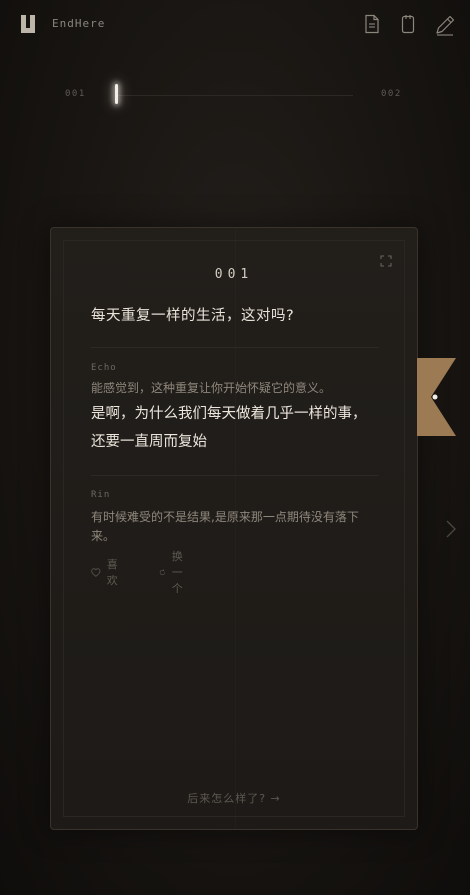 The height and width of the screenshot is (895, 470). I want to click on pen-icon, so click(444, 25).